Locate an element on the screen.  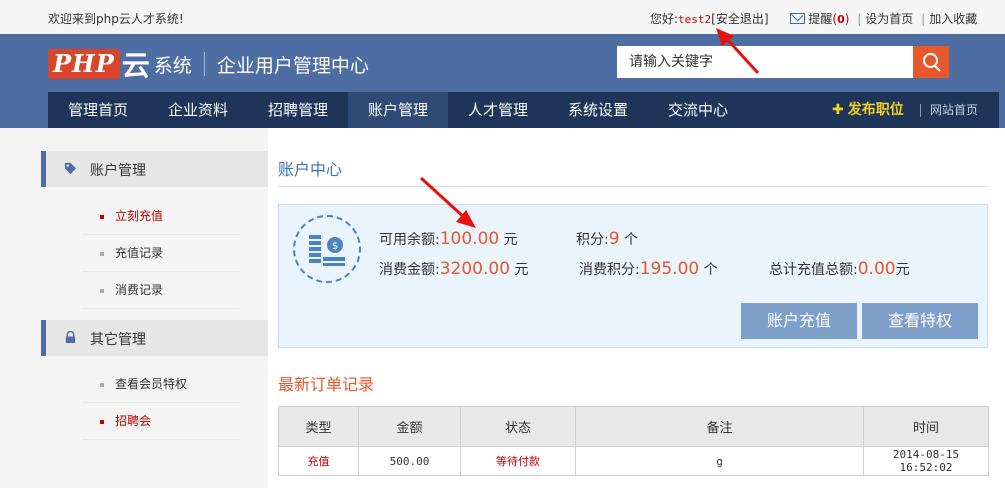
order-type: 充值 is located at coordinates (318, 461).